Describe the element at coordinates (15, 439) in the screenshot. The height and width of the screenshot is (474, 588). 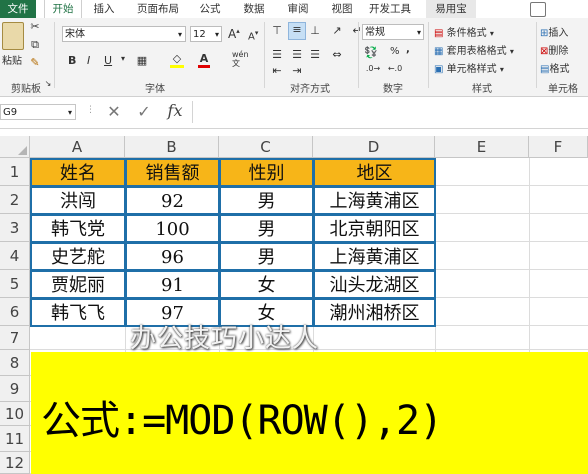
I see `row-header-11: 11` at that location.